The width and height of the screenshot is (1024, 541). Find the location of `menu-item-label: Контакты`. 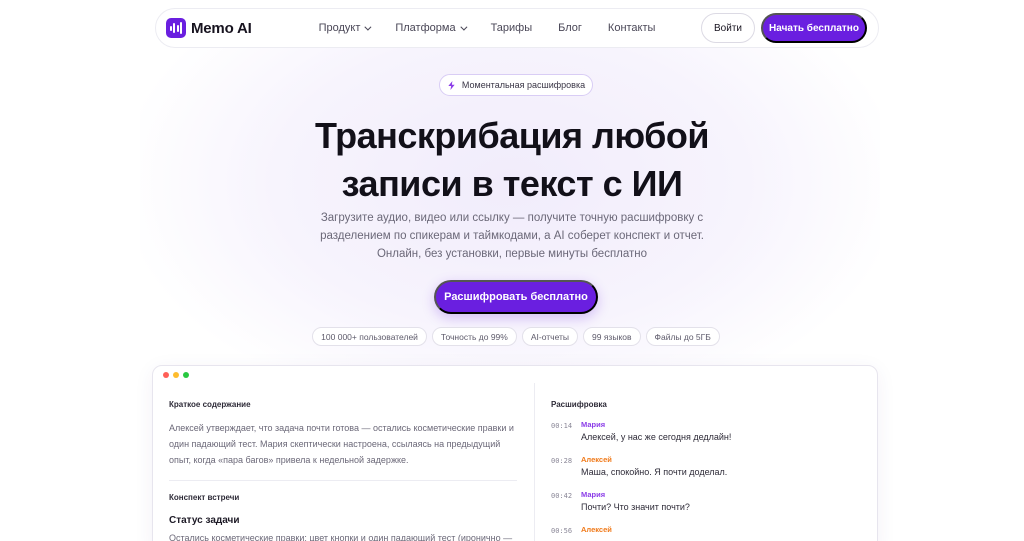

menu-item-label: Контакты is located at coordinates (631, 28).